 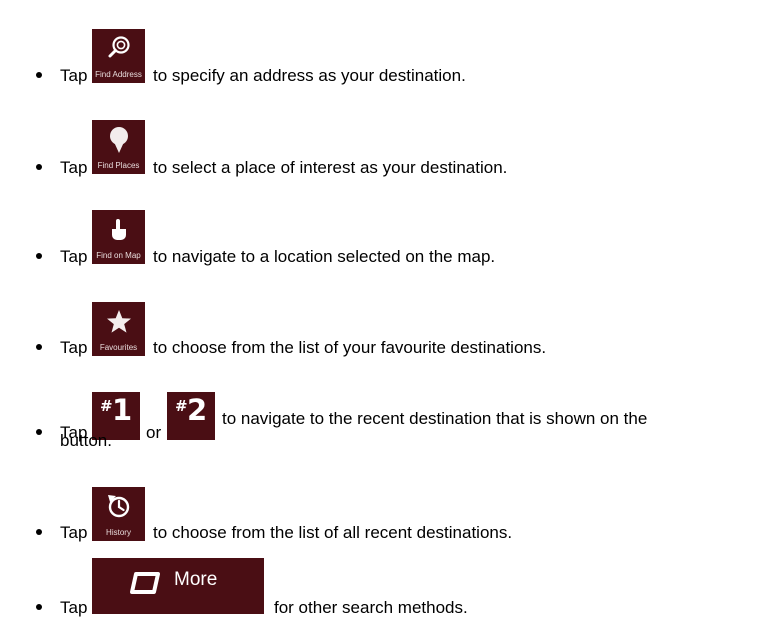 I want to click on more-icon, so click(x=145, y=585).